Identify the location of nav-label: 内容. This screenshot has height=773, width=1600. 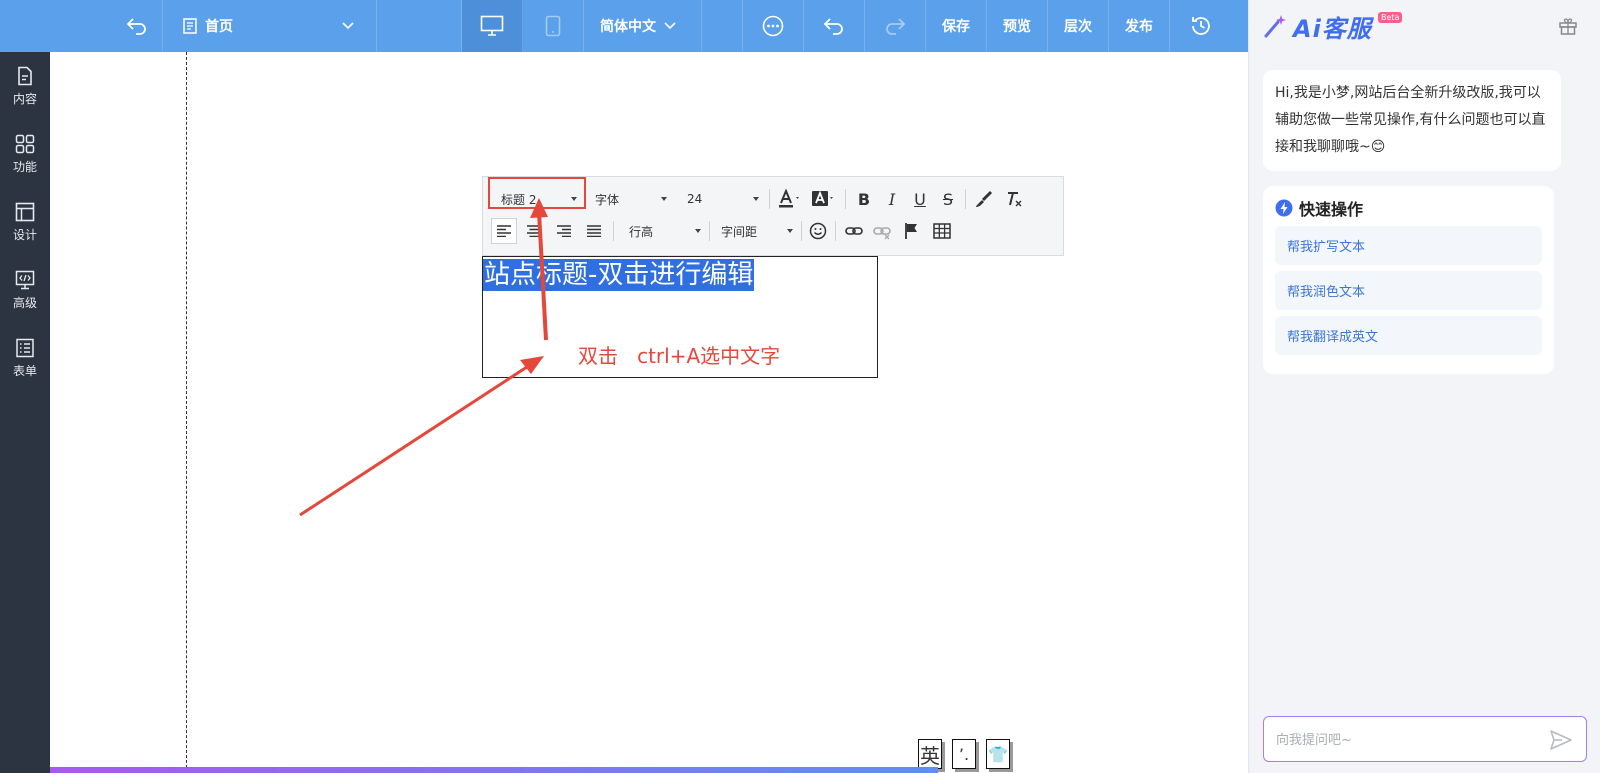
(24, 98).